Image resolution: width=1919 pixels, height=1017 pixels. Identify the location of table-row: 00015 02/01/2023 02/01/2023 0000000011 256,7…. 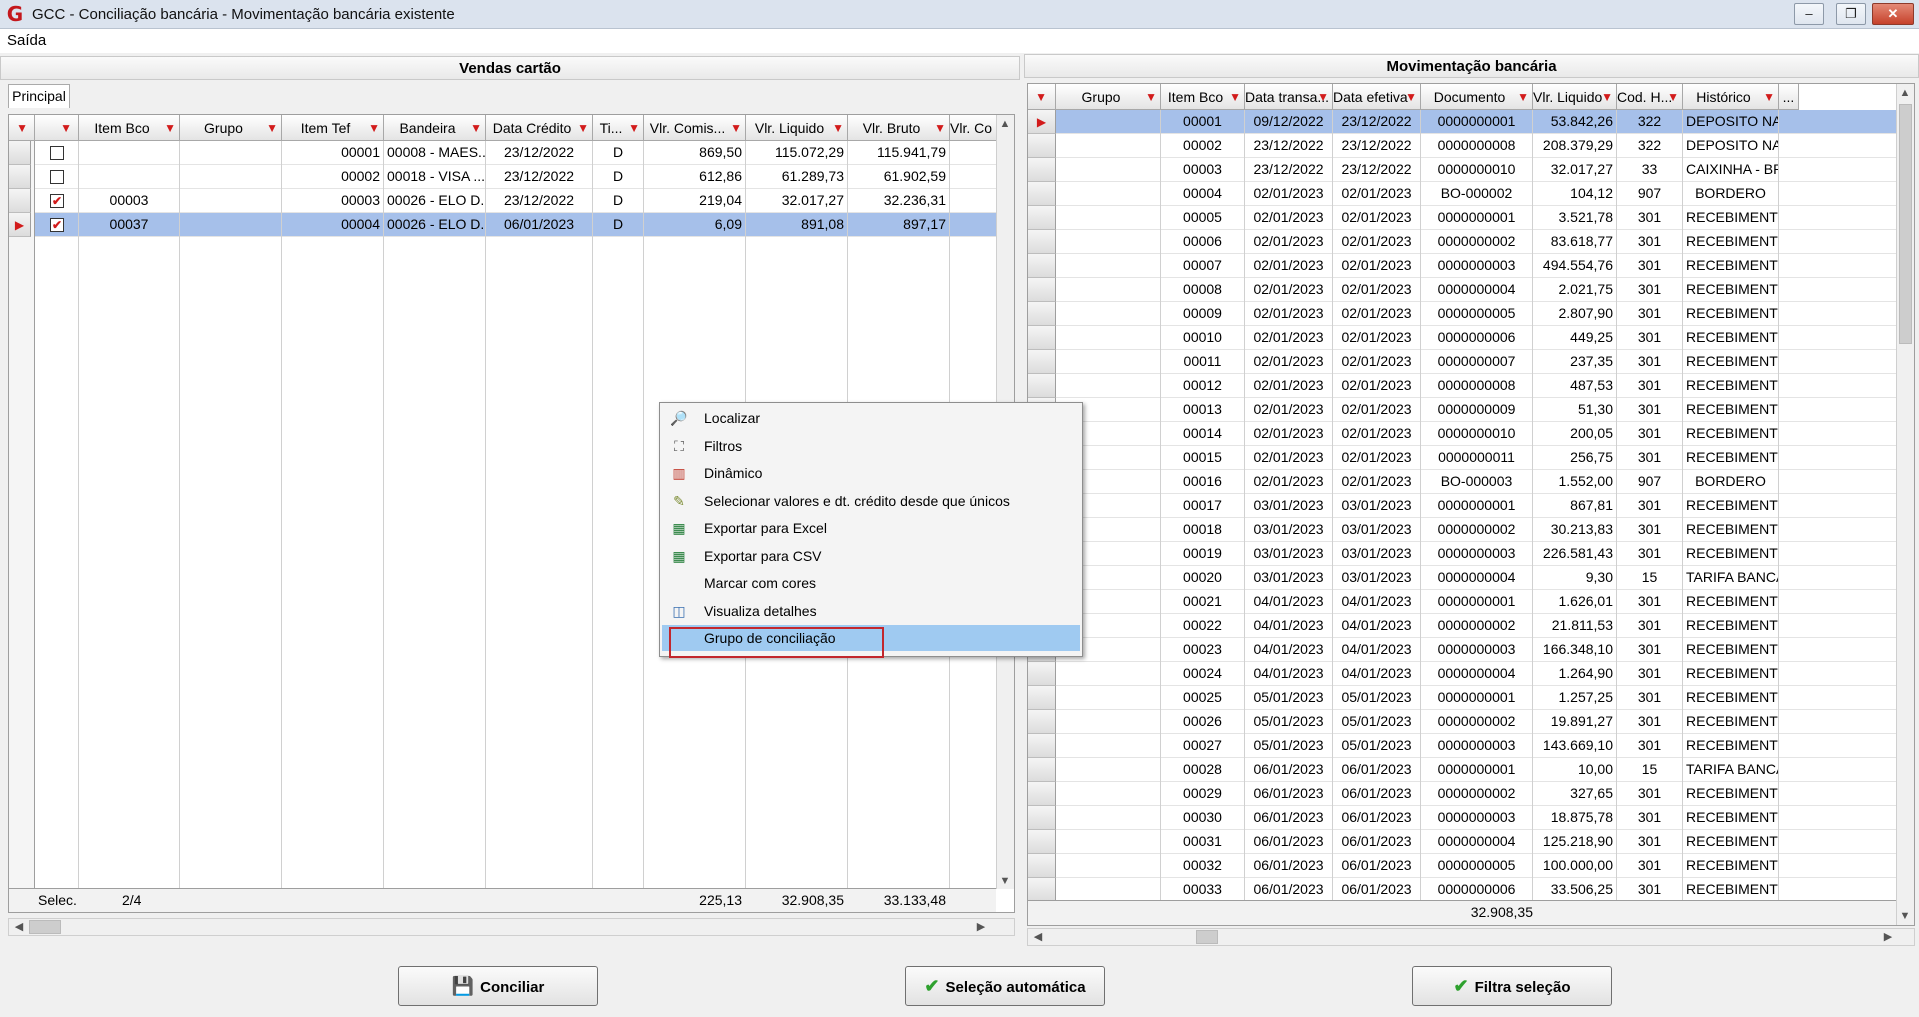
(1462, 458).